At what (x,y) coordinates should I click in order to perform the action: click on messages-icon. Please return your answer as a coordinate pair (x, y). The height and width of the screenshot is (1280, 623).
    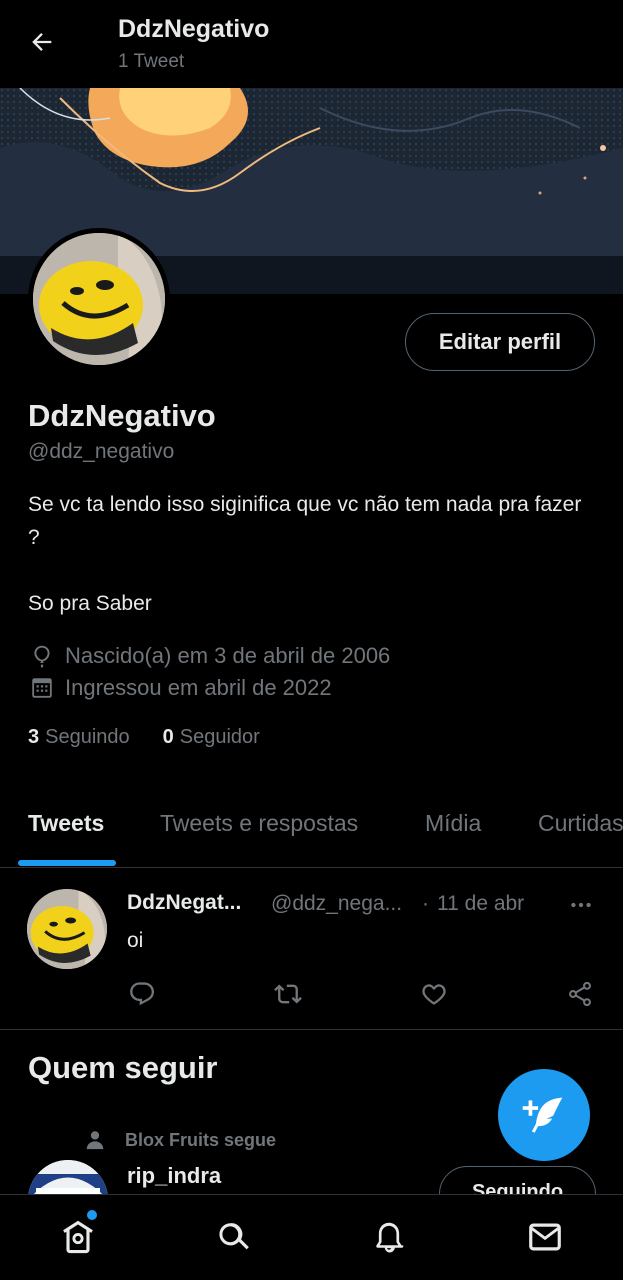
    Looking at the image, I should click on (545, 1237).